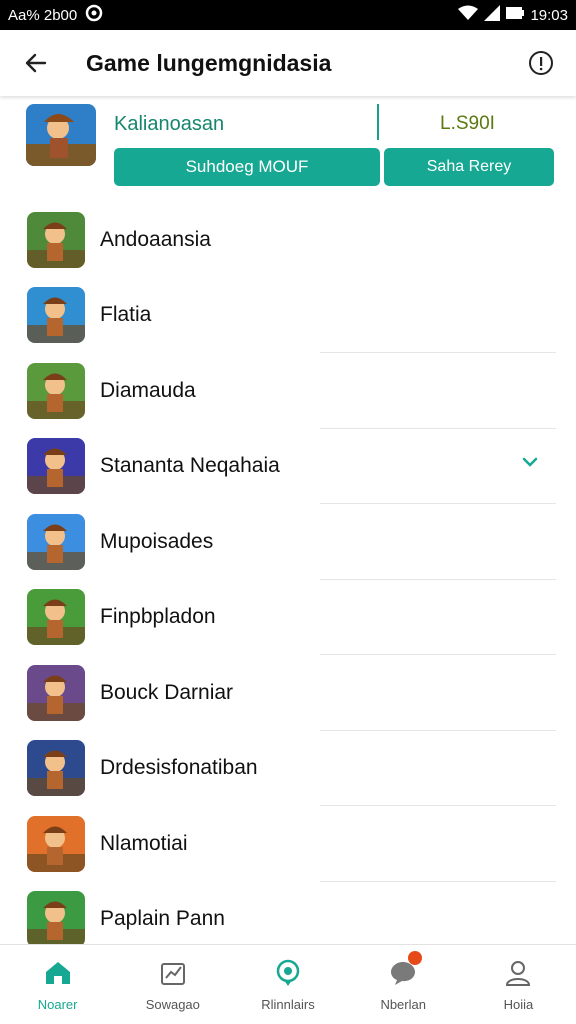  What do you see at coordinates (288, 315) in the screenshot?
I see `list-item: Flatia` at bounding box center [288, 315].